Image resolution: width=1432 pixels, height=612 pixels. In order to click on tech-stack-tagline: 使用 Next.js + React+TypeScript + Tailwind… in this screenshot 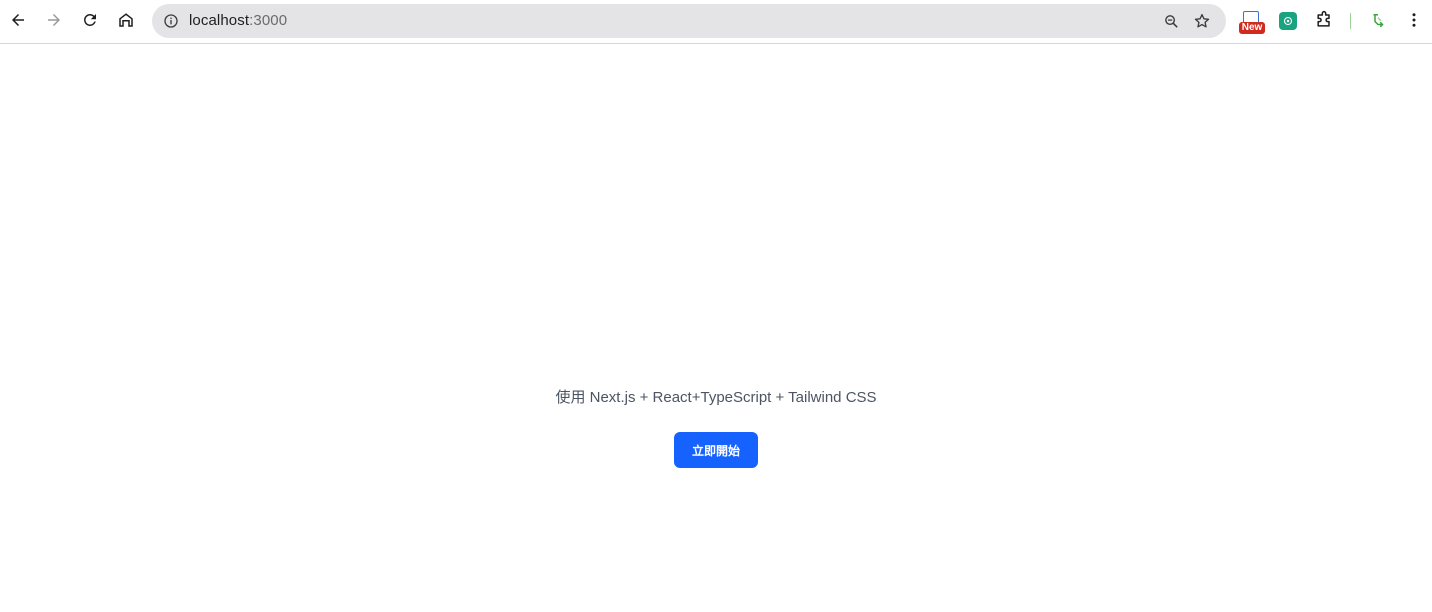, I will do `click(716, 397)`.